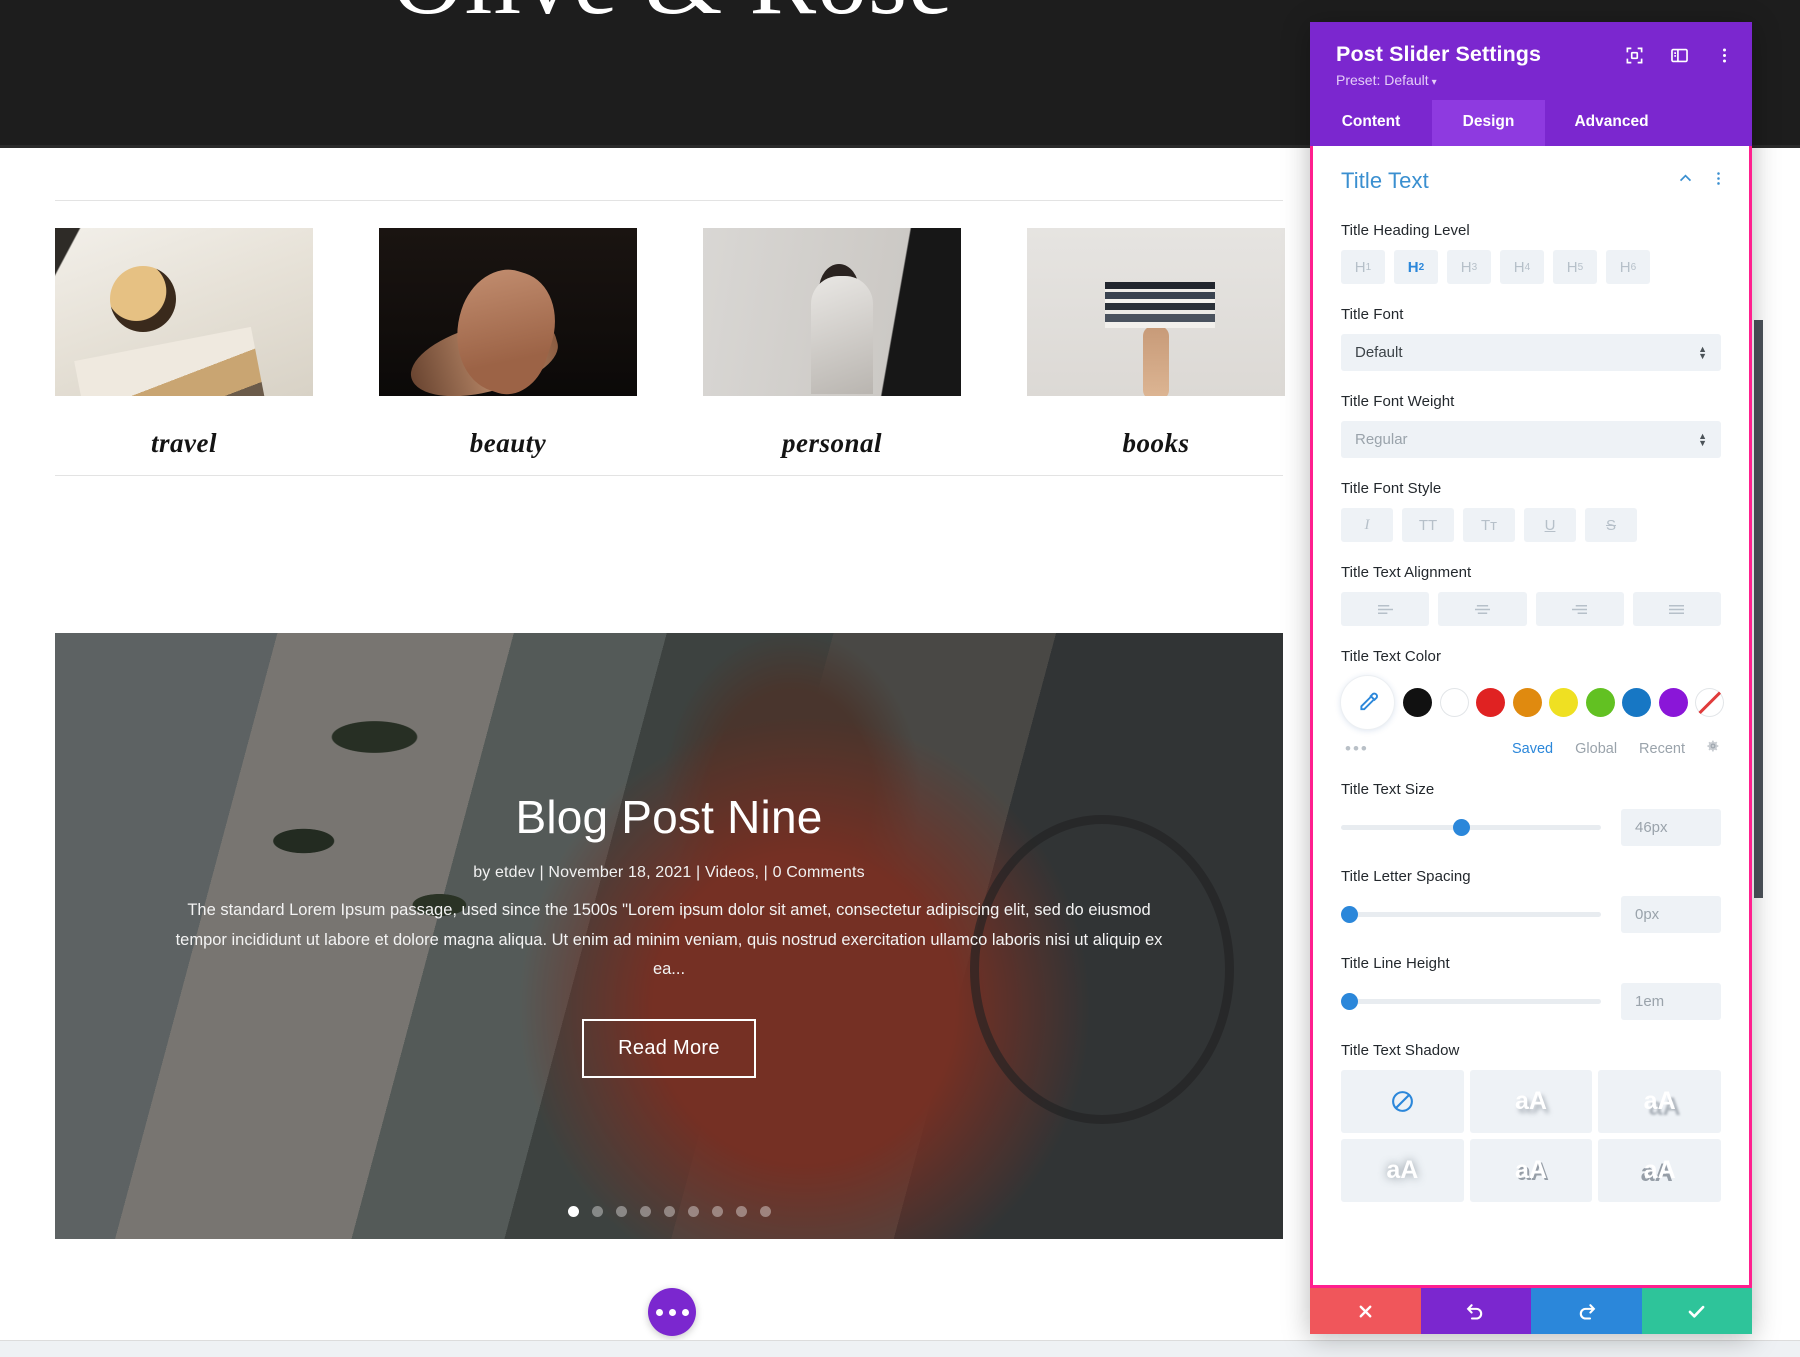 This screenshot has height=1357, width=1800. Describe the element at coordinates (1416, 267) in the screenshot. I see `heading-level-h2-button: H2` at that location.